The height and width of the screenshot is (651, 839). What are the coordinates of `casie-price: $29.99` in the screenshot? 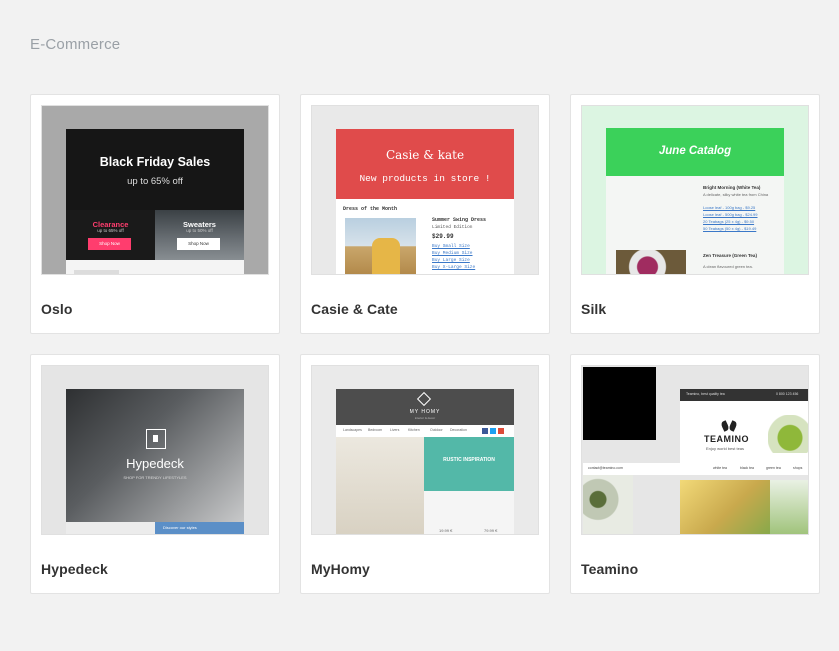 It's located at (443, 236).